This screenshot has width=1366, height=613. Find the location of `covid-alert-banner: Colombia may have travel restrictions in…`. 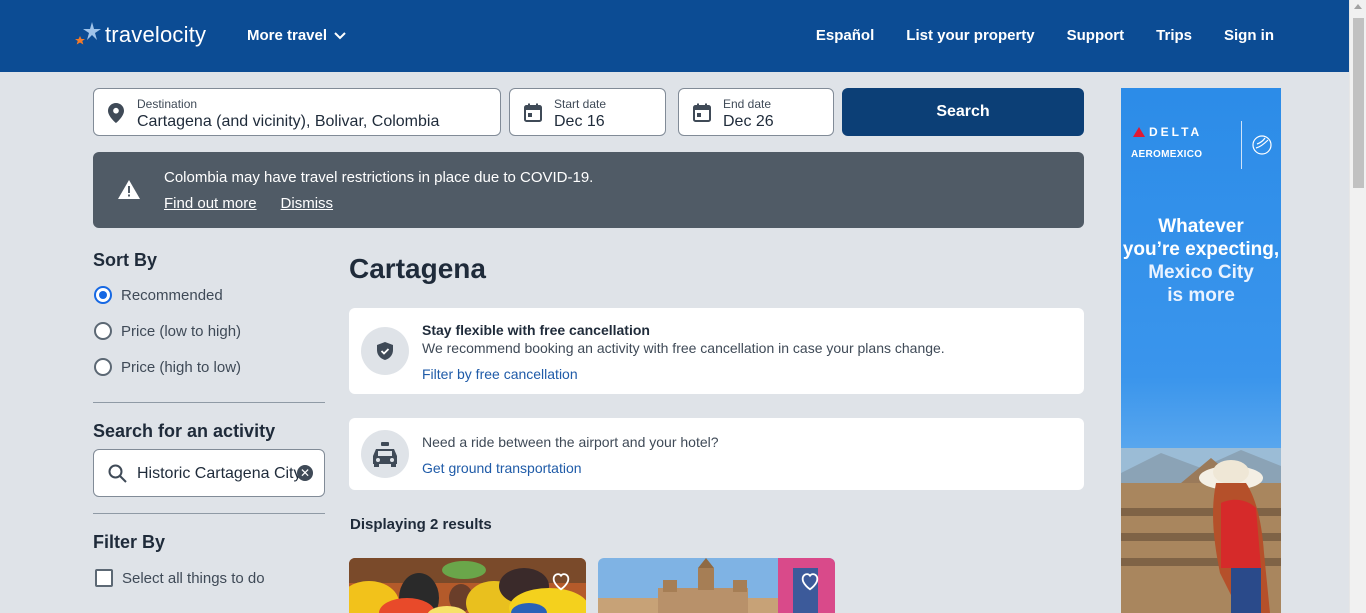

covid-alert-banner: Colombia may have travel restrictions in… is located at coordinates (588, 190).